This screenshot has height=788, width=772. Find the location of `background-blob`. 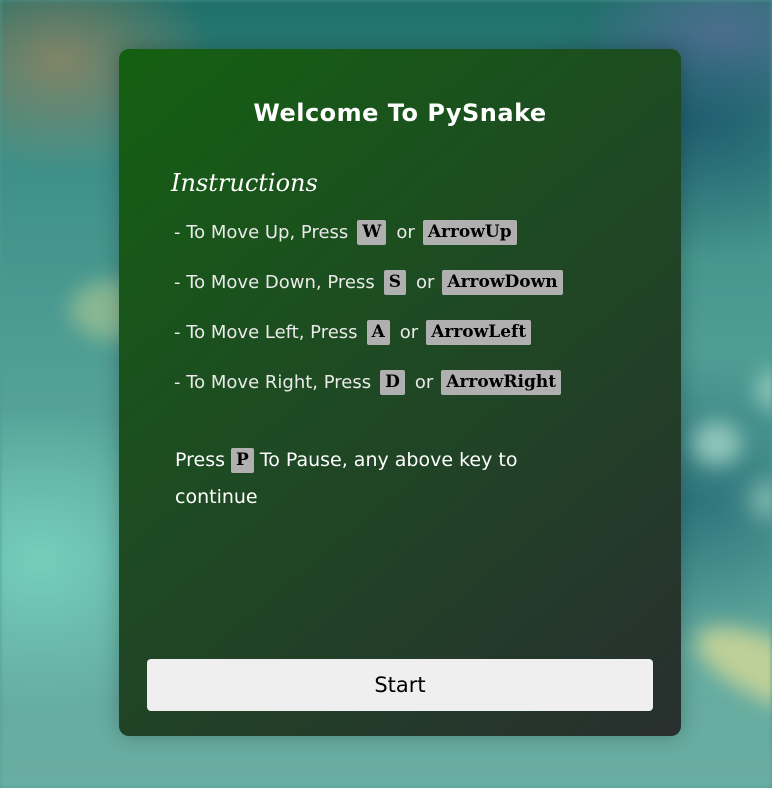

background-blob is located at coordinates (728, 670).